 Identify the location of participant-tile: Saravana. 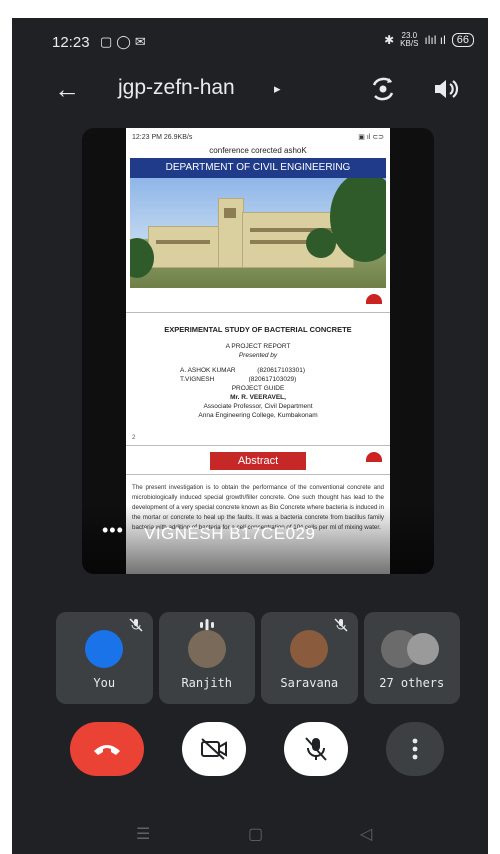
(309, 658).